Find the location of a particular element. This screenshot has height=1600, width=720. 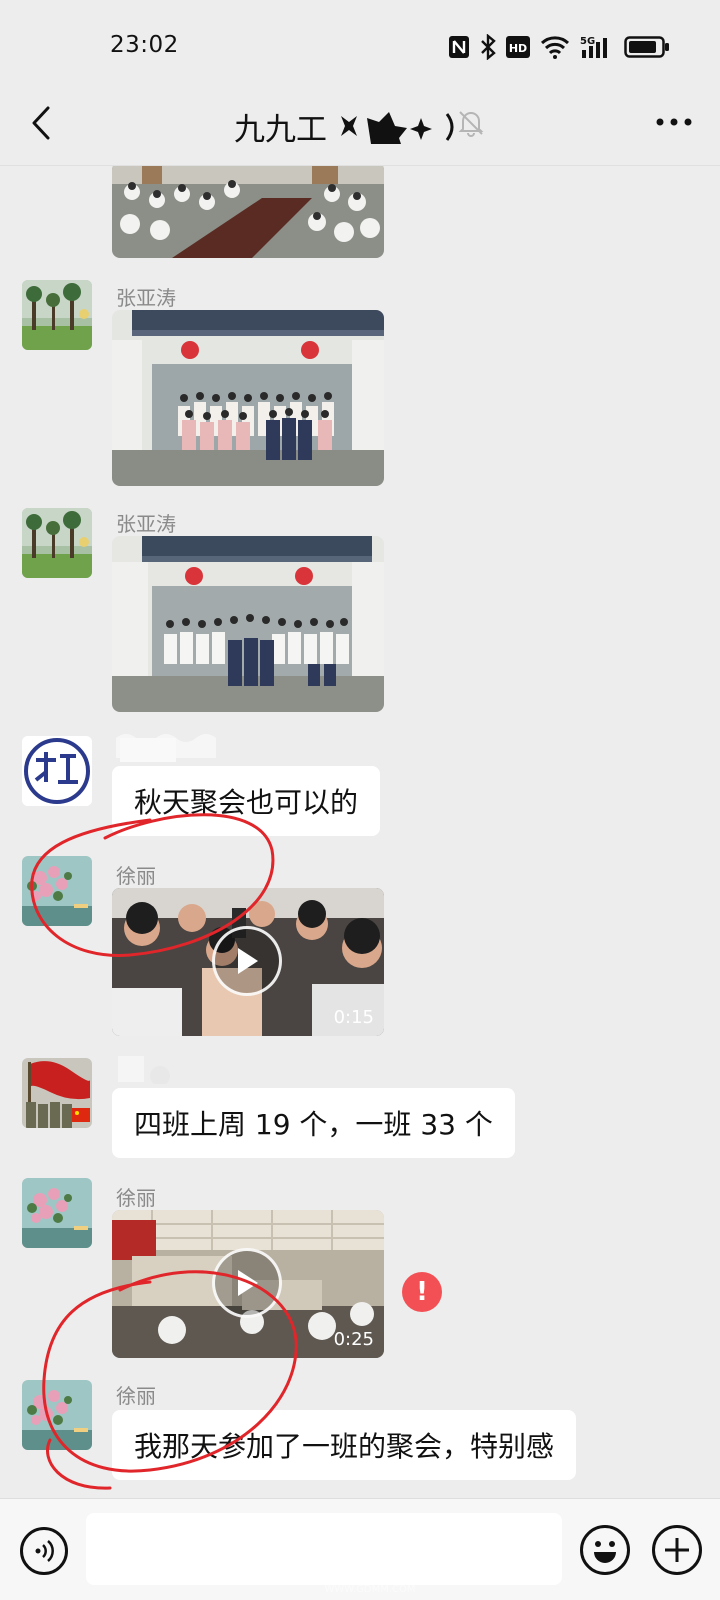

voice-button is located at coordinates (44, 1551).